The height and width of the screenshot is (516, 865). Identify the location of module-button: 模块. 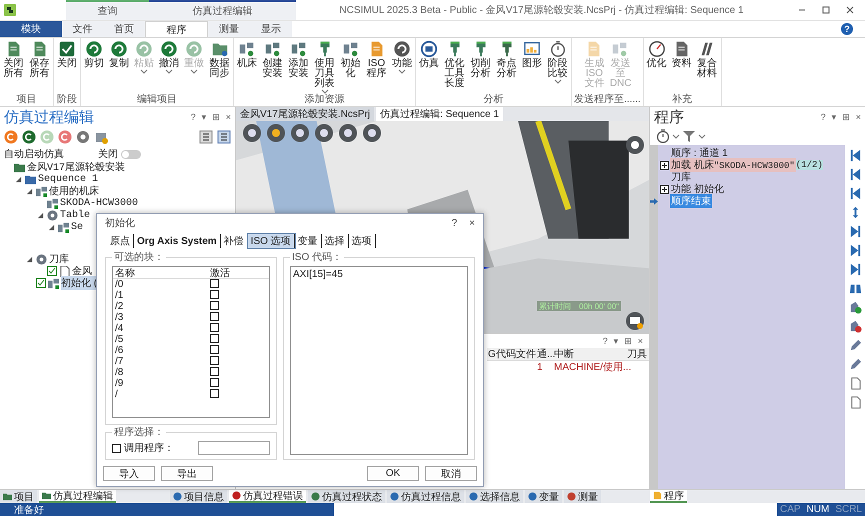
(31, 29).